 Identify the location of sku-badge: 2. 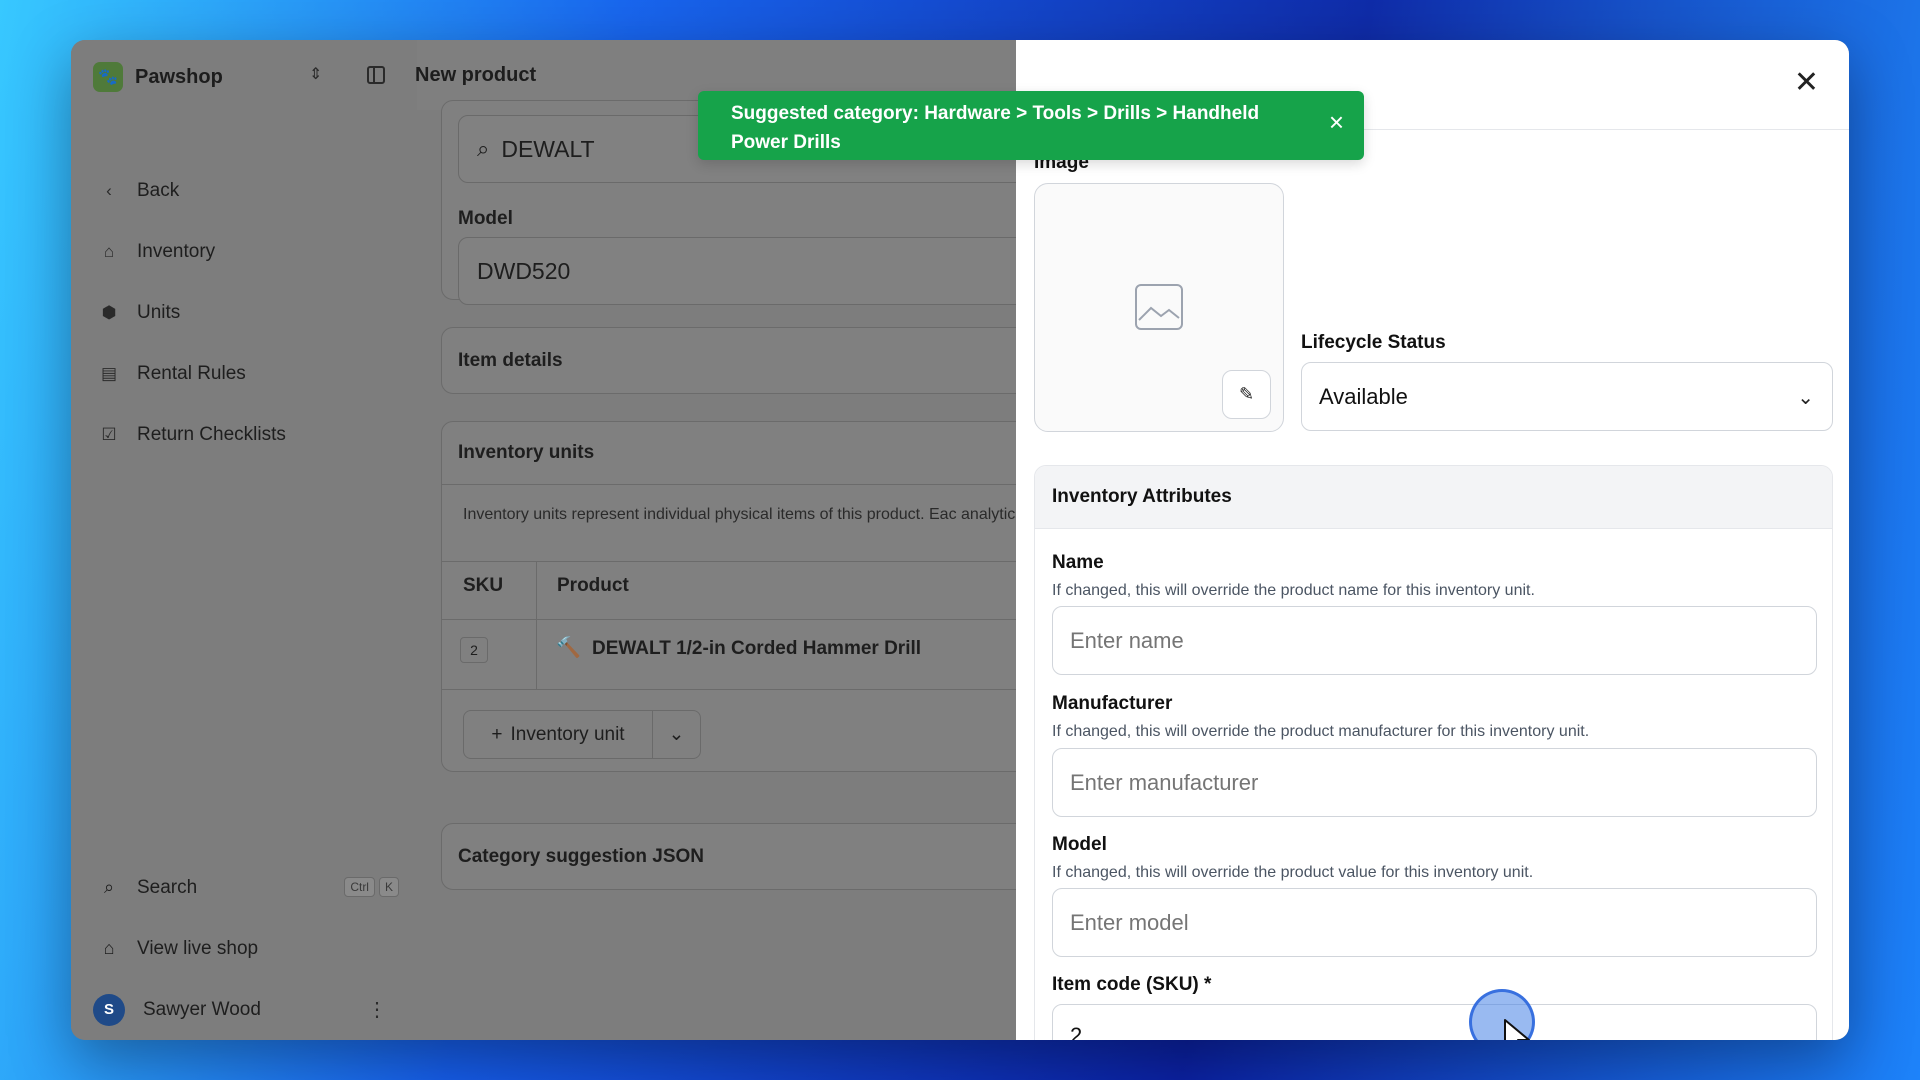
(474, 650).